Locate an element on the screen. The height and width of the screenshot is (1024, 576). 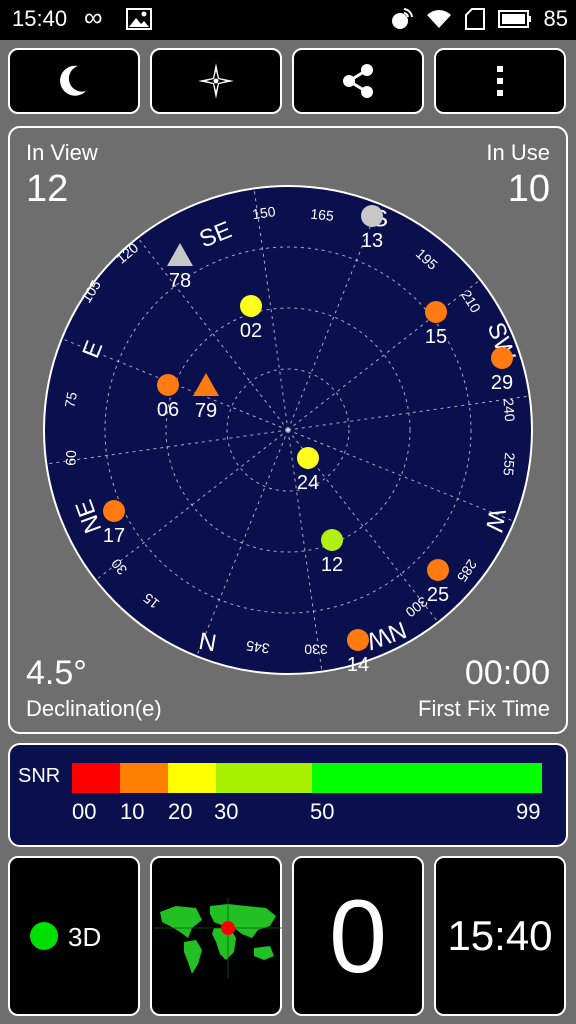
image-icon is located at coordinates (139, 19).